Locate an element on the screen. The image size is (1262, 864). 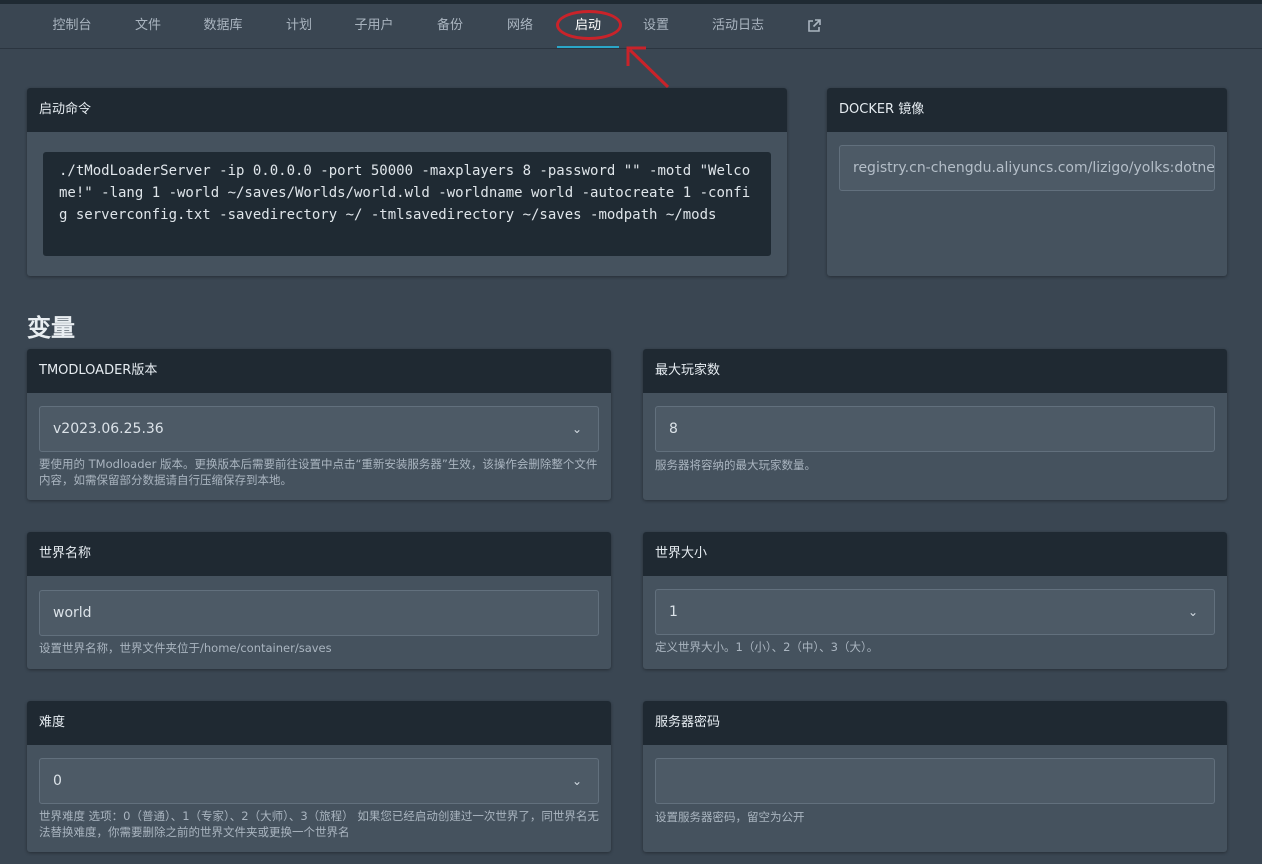
variable-world-size-panel: 世界大小 1 ⌄ 定义世界大小。1（小）、2（中）、3（大）。 is located at coordinates (935, 600).